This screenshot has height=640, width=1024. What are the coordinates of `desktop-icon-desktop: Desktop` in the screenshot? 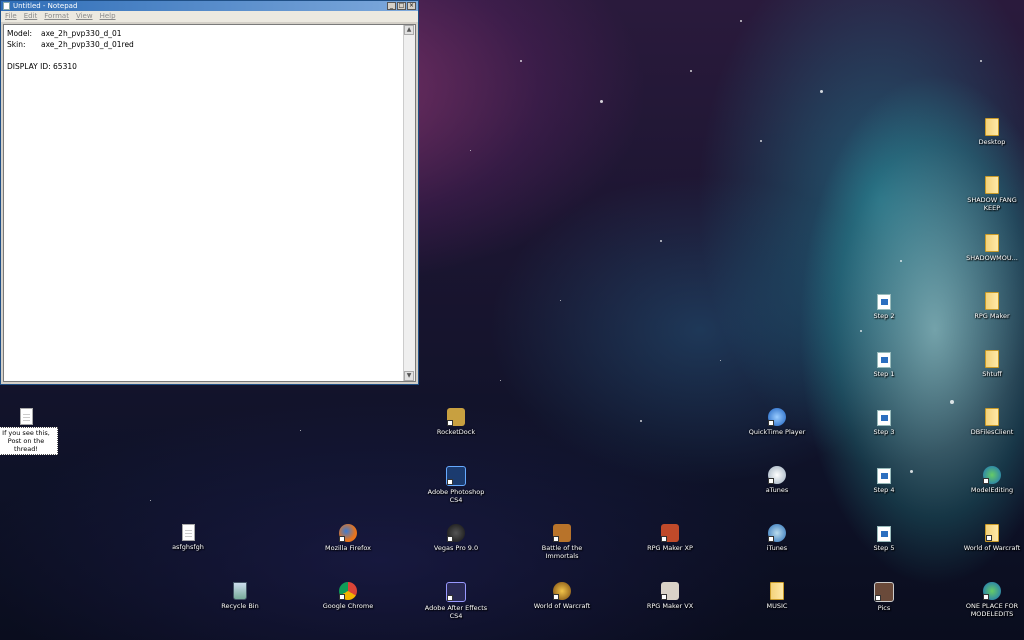 It's located at (992, 132).